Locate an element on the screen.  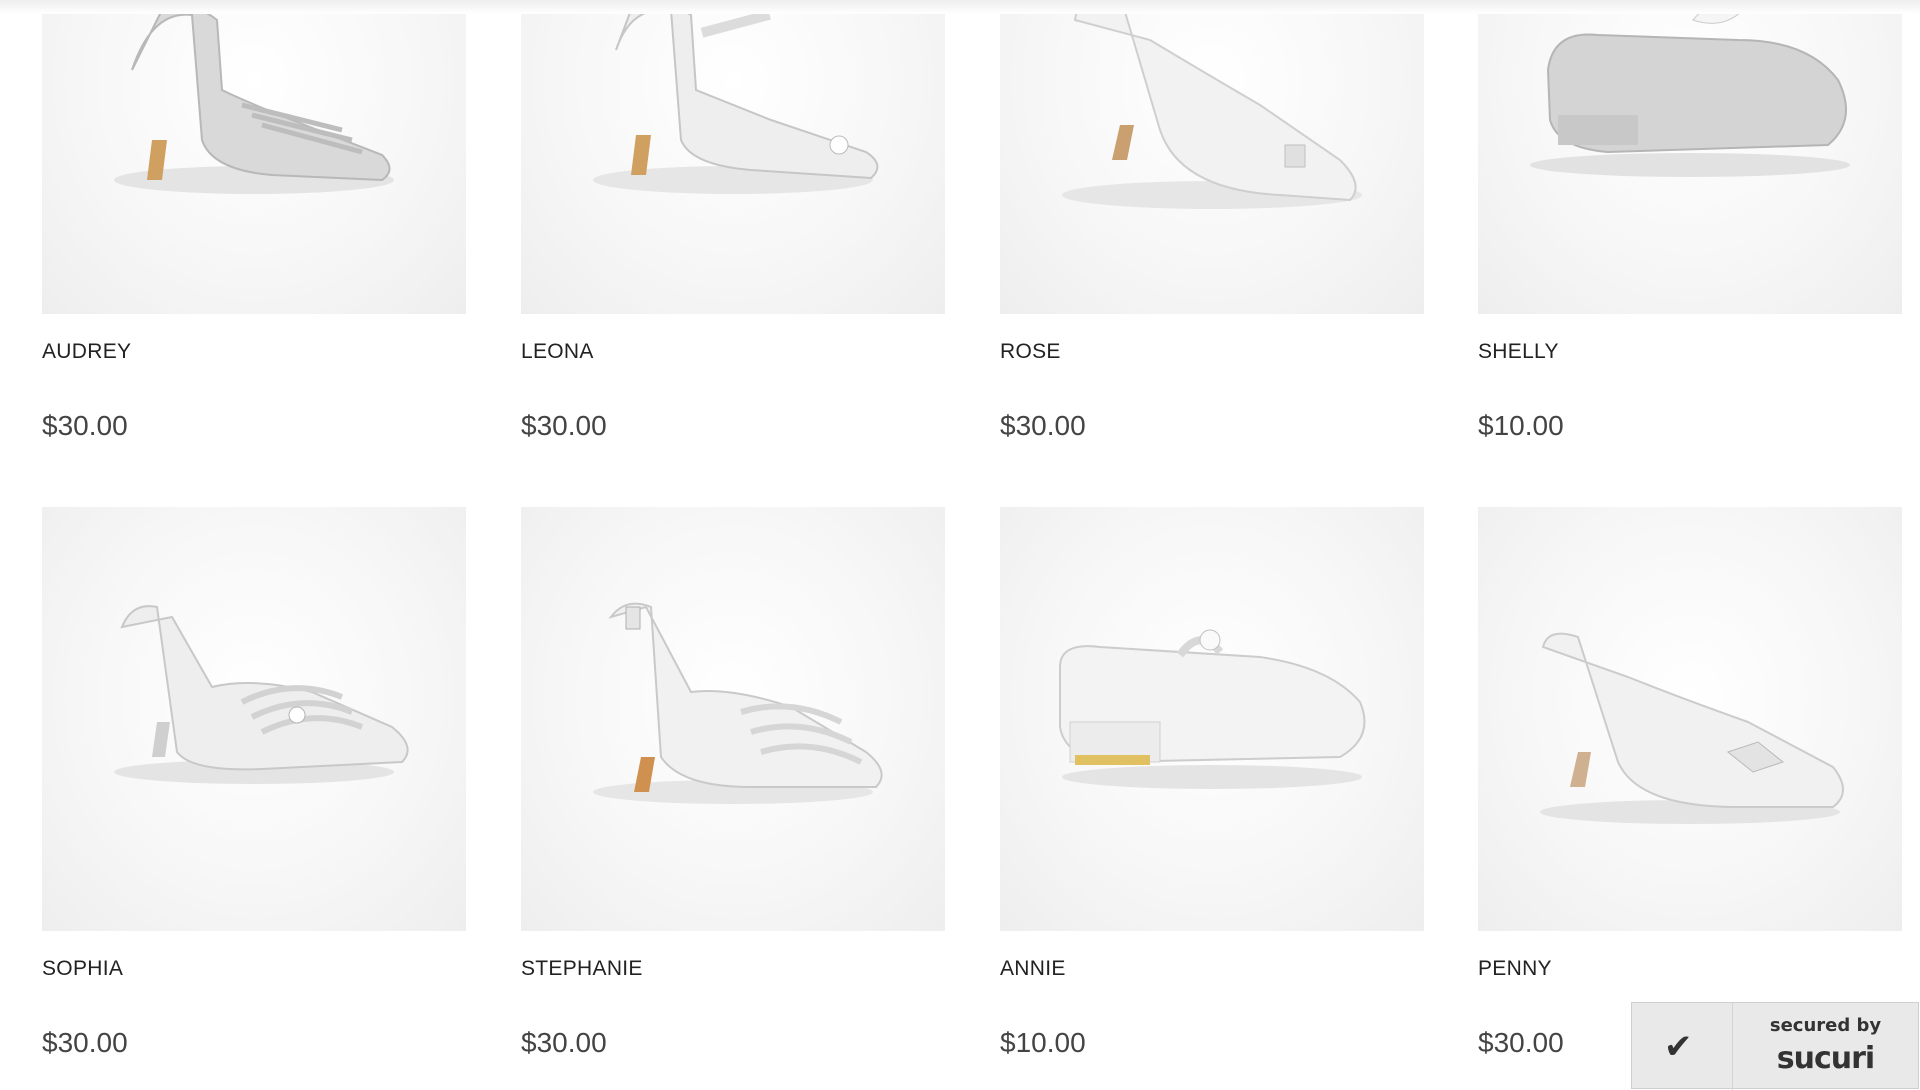
sucuri-security-badge: ✔ secured by sucuri is located at coordinates (1775, 1046).